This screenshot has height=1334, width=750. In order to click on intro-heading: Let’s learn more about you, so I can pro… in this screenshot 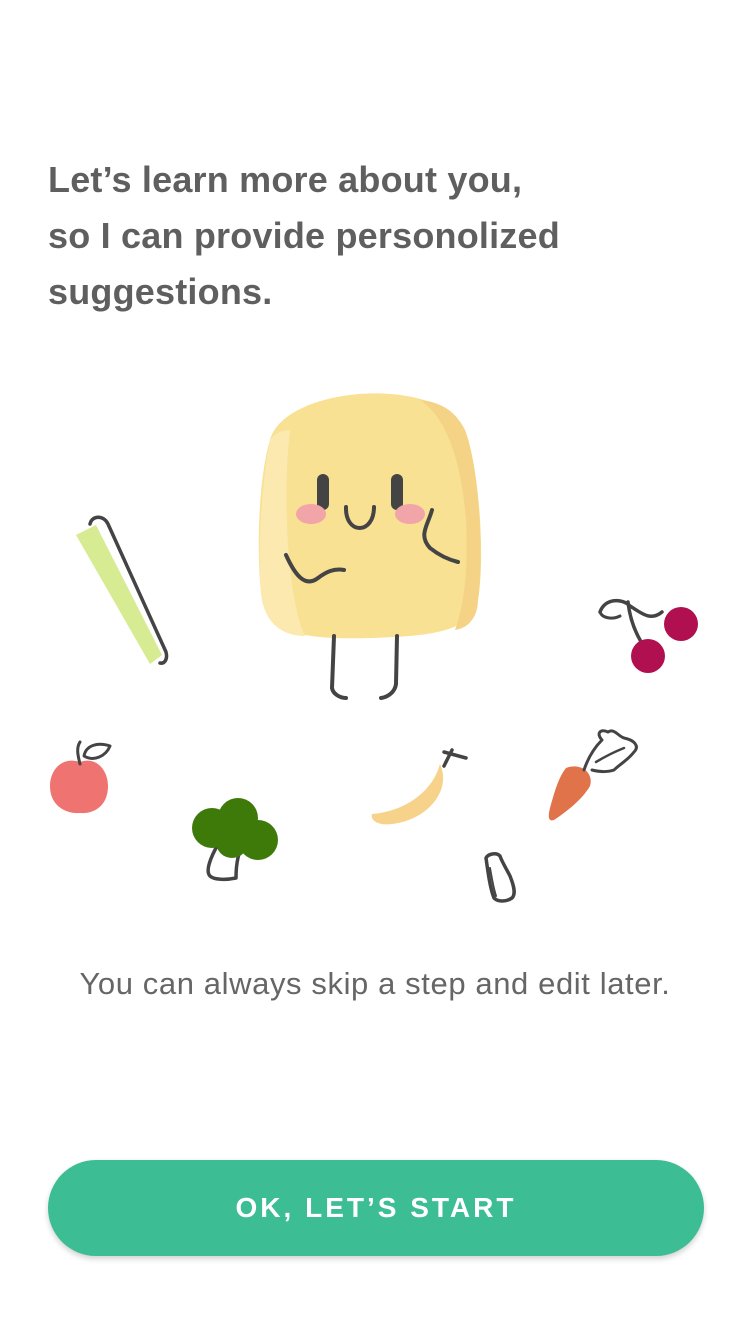, I will do `click(378, 236)`.